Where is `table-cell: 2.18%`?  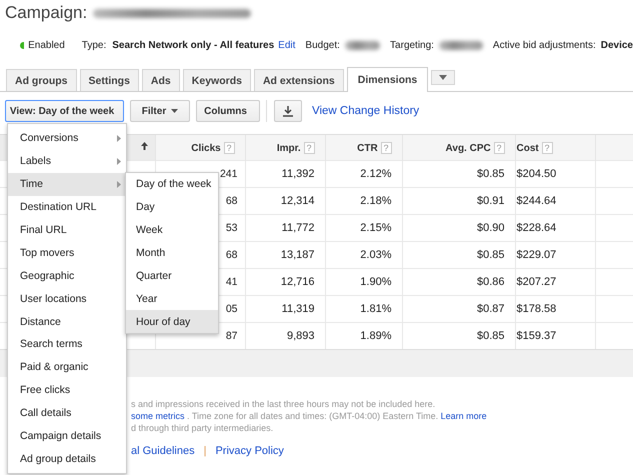
table-cell: 2.18% is located at coordinates (363, 201).